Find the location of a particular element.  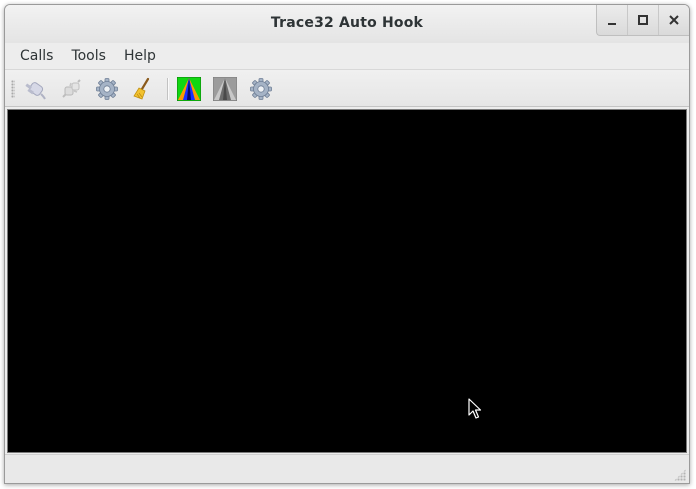

gray-triangle-icon is located at coordinates (225, 89).